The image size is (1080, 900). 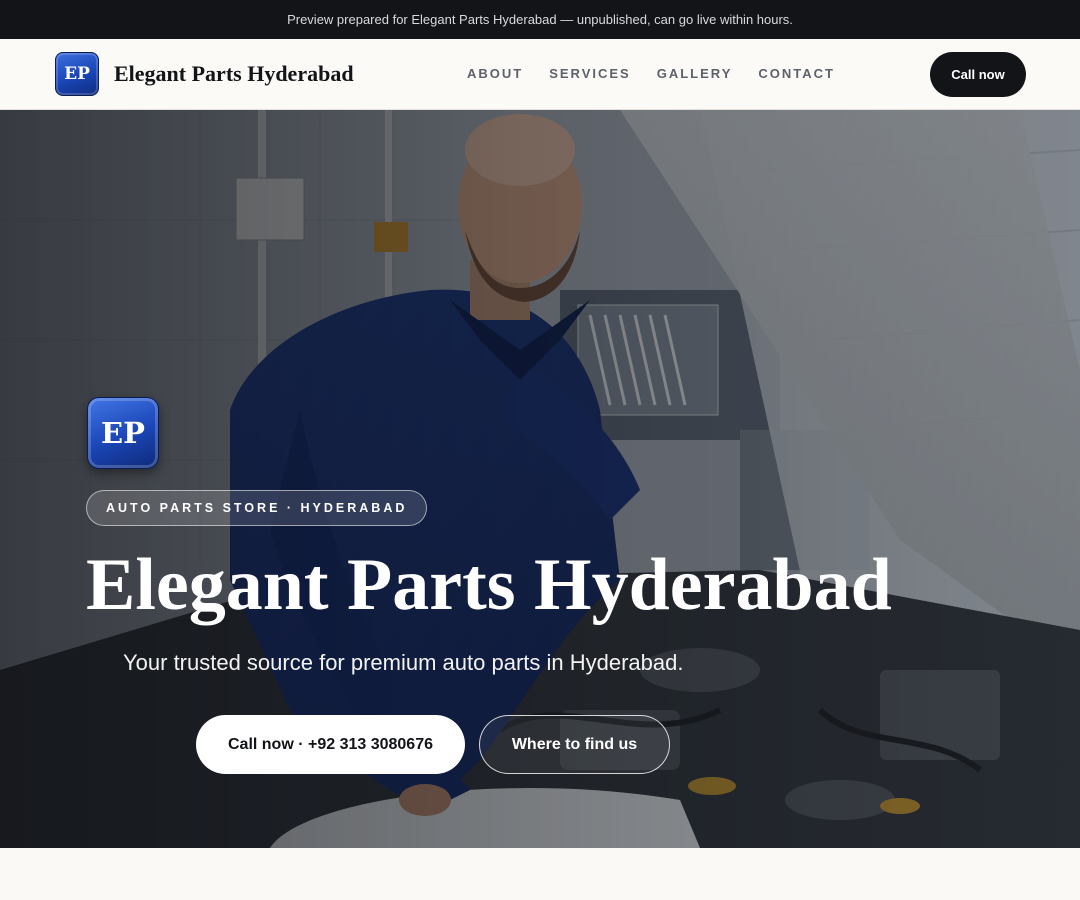 I want to click on hero-logo-badge: EP, so click(x=123, y=433).